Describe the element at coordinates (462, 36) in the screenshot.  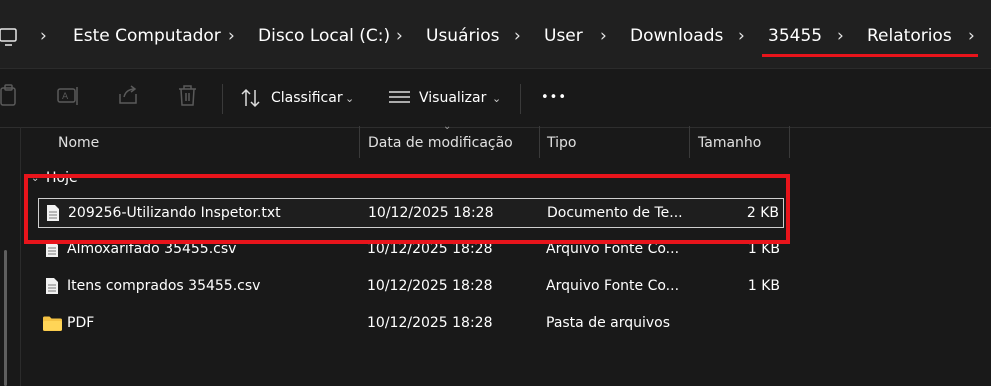
I see `breadcrumb-item-users: Usuários` at that location.